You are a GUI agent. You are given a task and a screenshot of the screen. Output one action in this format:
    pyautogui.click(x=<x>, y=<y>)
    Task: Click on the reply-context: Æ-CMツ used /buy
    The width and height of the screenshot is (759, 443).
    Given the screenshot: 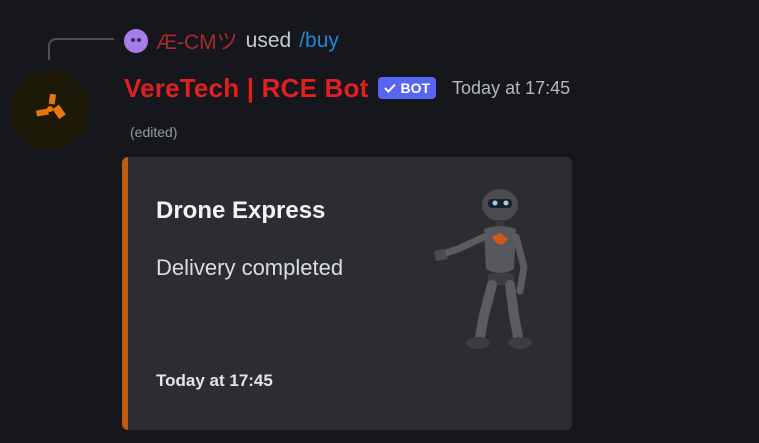 What is the action you would take?
    pyautogui.click(x=231, y=41)
    